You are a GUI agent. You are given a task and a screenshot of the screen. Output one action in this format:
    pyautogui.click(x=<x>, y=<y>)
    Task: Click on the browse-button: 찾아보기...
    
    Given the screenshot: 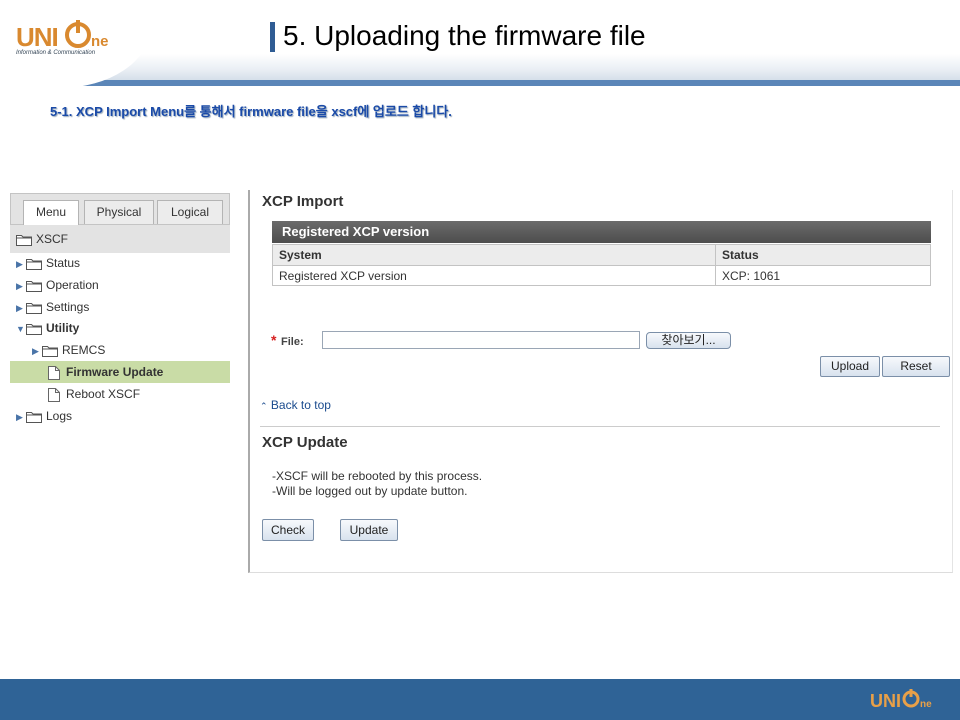 What is the action you would take?
    pyautogui.click(x=688, y=340)
    